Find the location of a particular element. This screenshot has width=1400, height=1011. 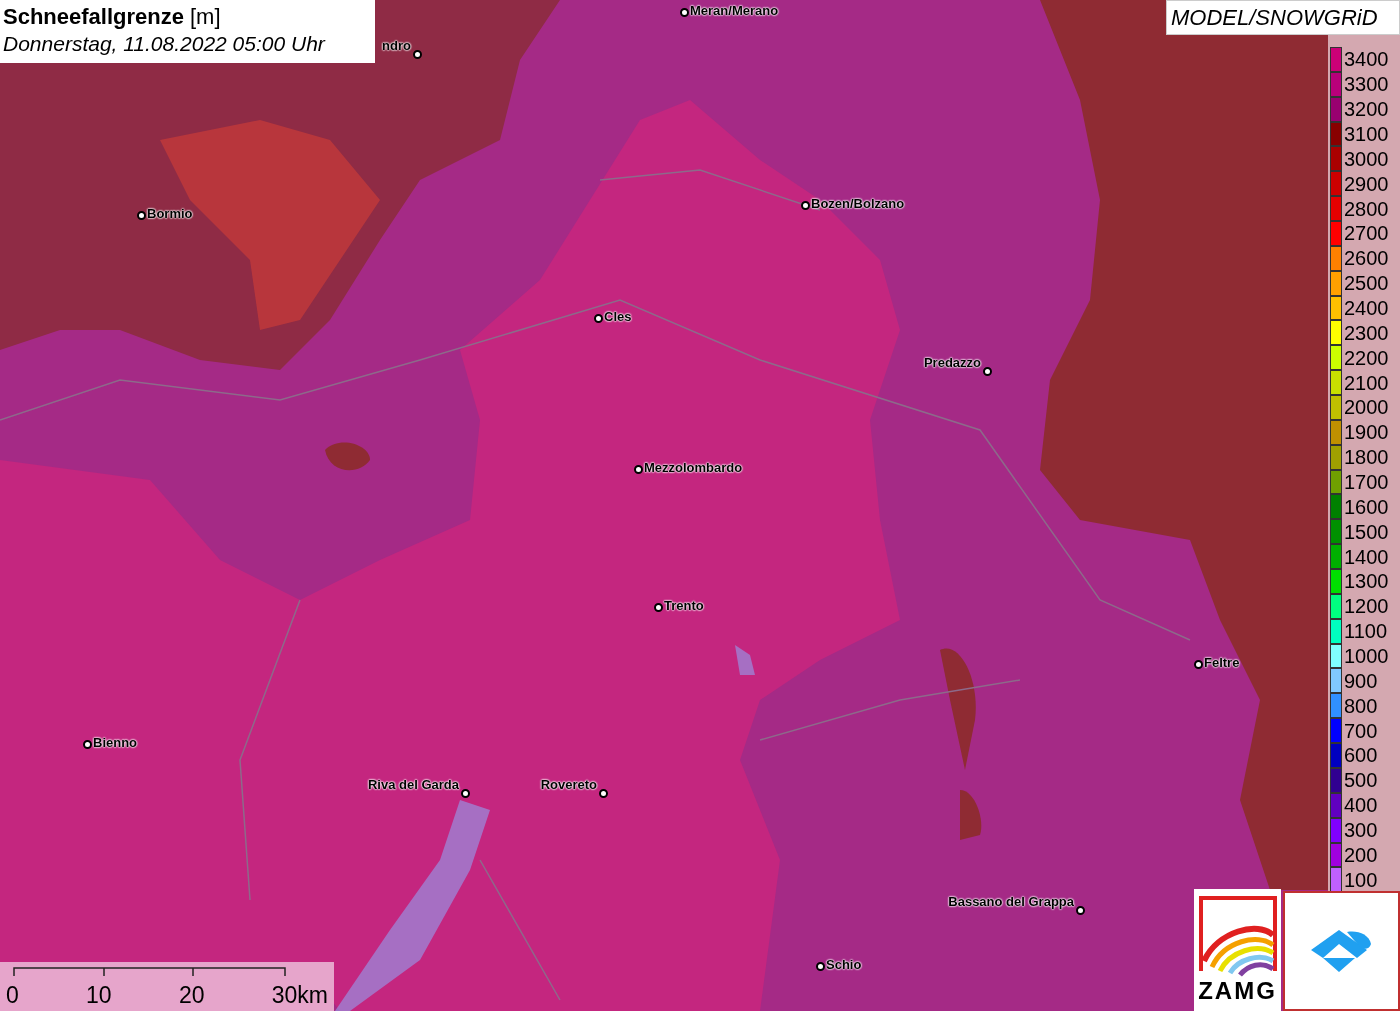

city-label: Bormio is located at coordinates (170, 213).